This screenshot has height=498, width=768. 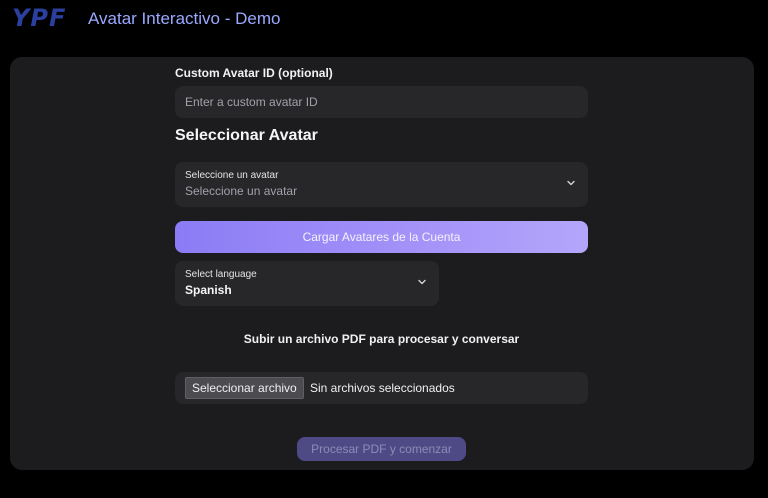 I want to click on select-avatar-heading: Seleccionar Avatar, so click(x=246, y=135).